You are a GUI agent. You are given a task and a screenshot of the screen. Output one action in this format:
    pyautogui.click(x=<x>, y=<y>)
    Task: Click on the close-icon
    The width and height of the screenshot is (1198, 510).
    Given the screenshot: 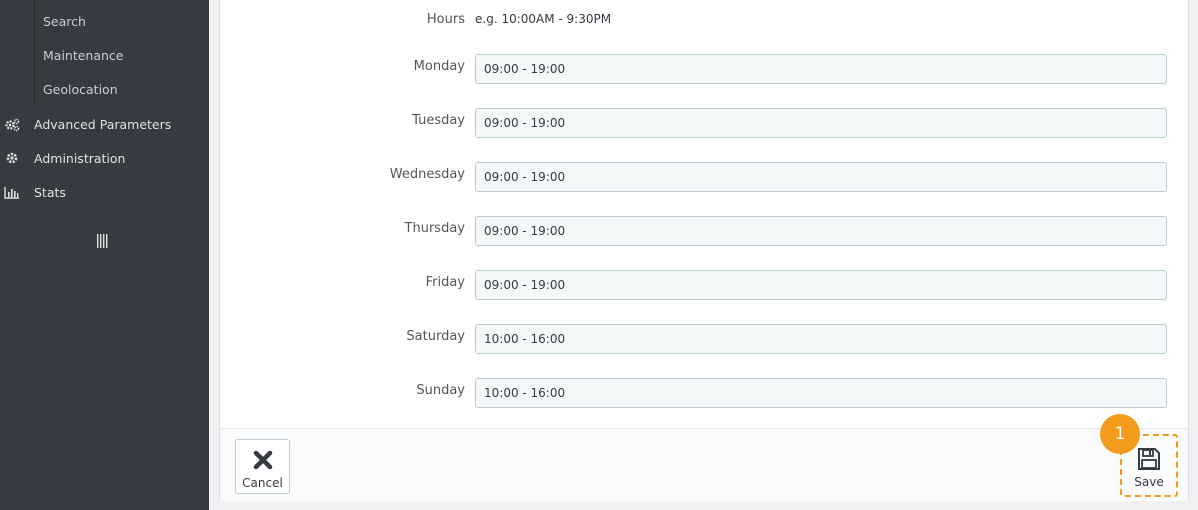 What is the action you would take?
    pyautogui.click(x=263, y=460)
    